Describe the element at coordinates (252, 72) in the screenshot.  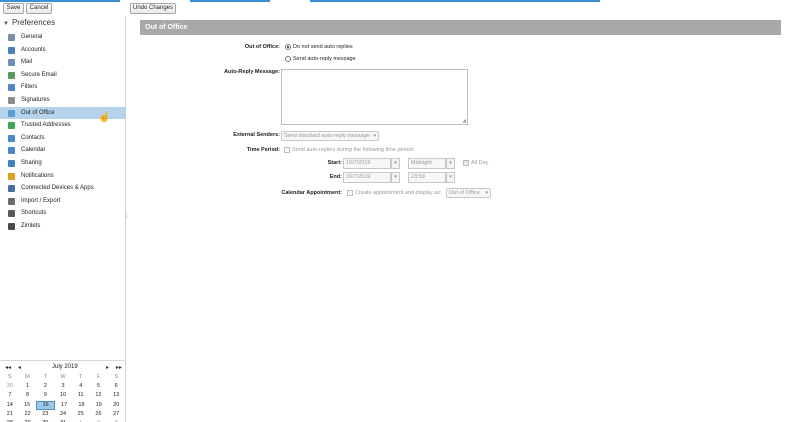
I see `auto-reply-message-label: Auto-Reply Message:` at that location.